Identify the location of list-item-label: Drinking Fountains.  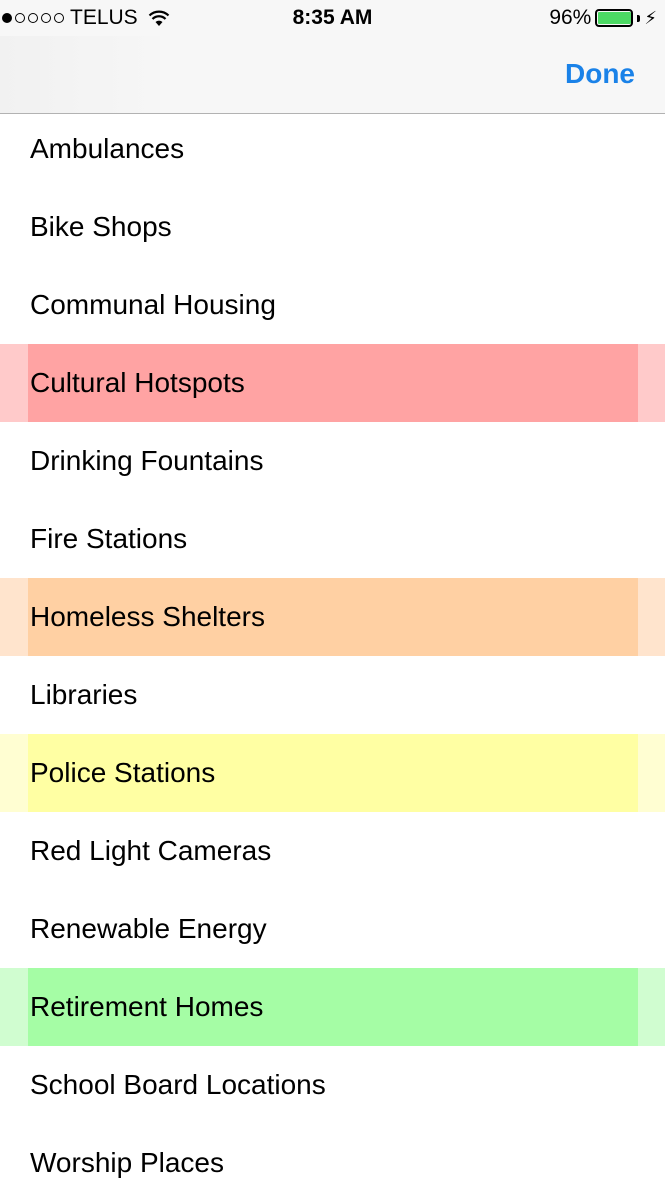
(147, 460).